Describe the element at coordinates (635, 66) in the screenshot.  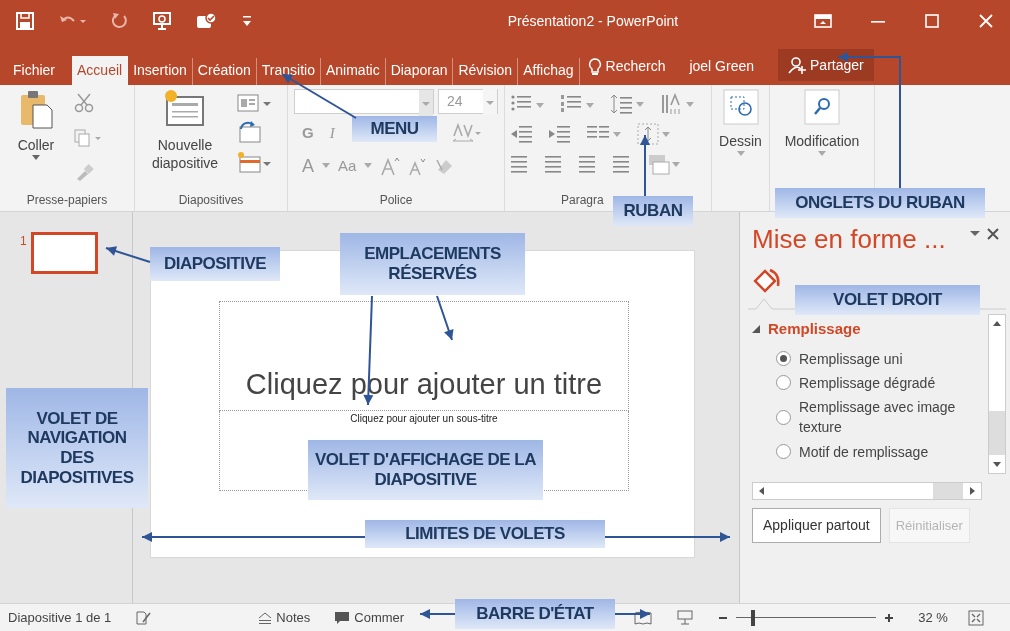
I see `search-field: Recherch` at that location.